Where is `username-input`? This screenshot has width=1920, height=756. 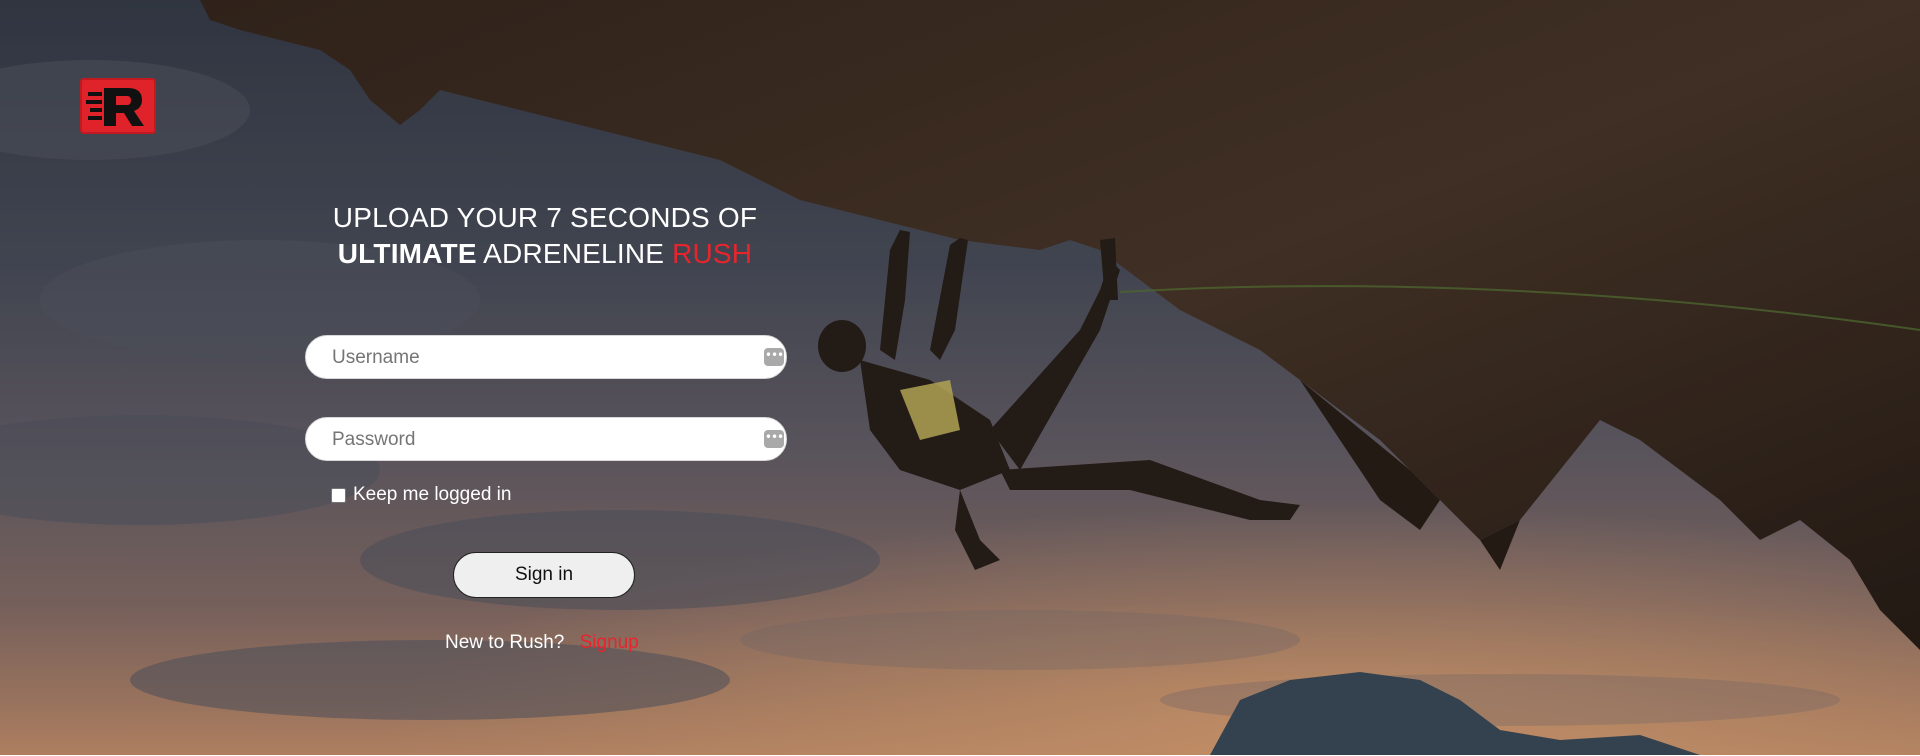
username-input is located at coordinates (532, 358).